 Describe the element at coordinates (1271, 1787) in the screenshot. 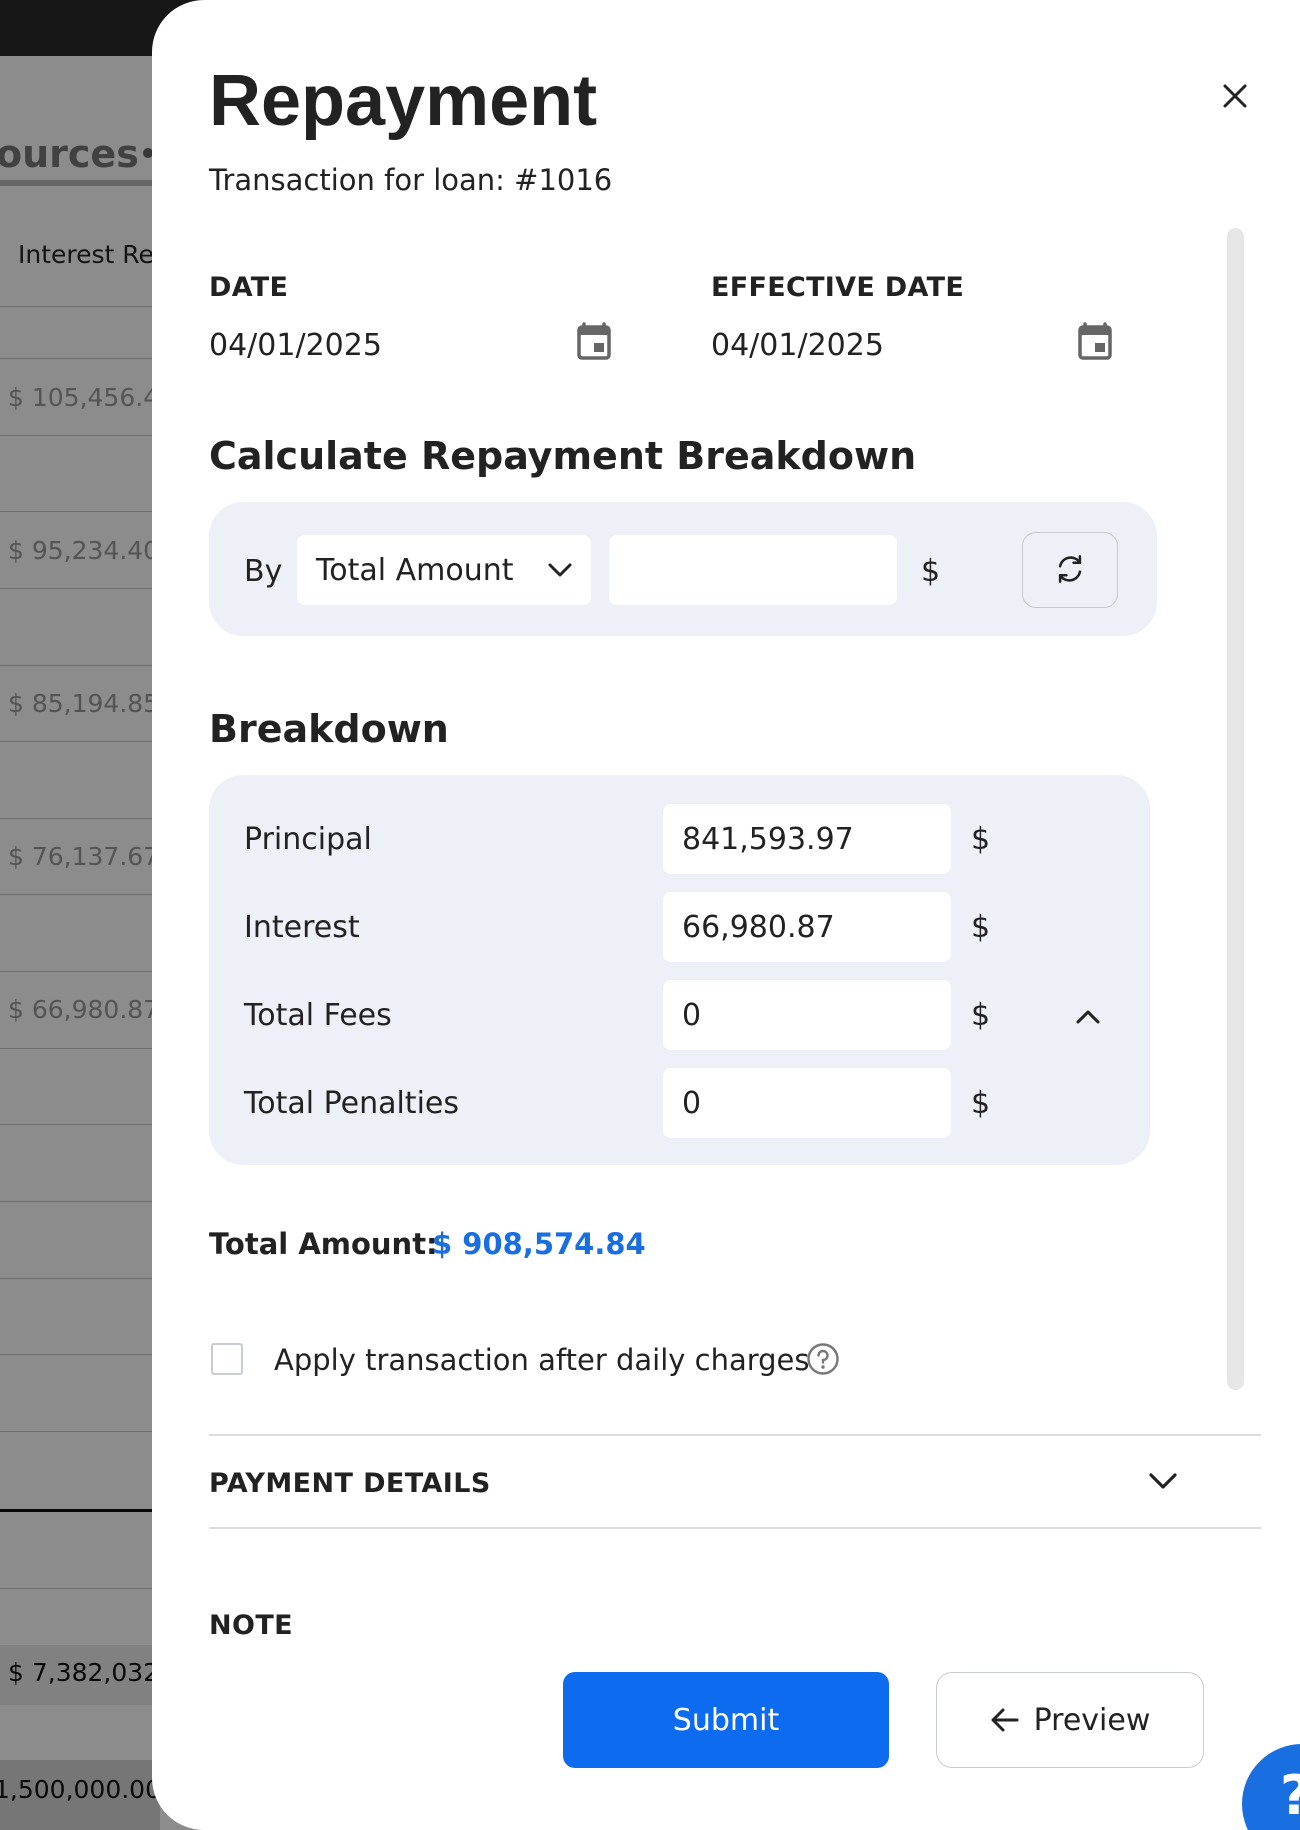

I see `help-chat-button: ?` at that location.